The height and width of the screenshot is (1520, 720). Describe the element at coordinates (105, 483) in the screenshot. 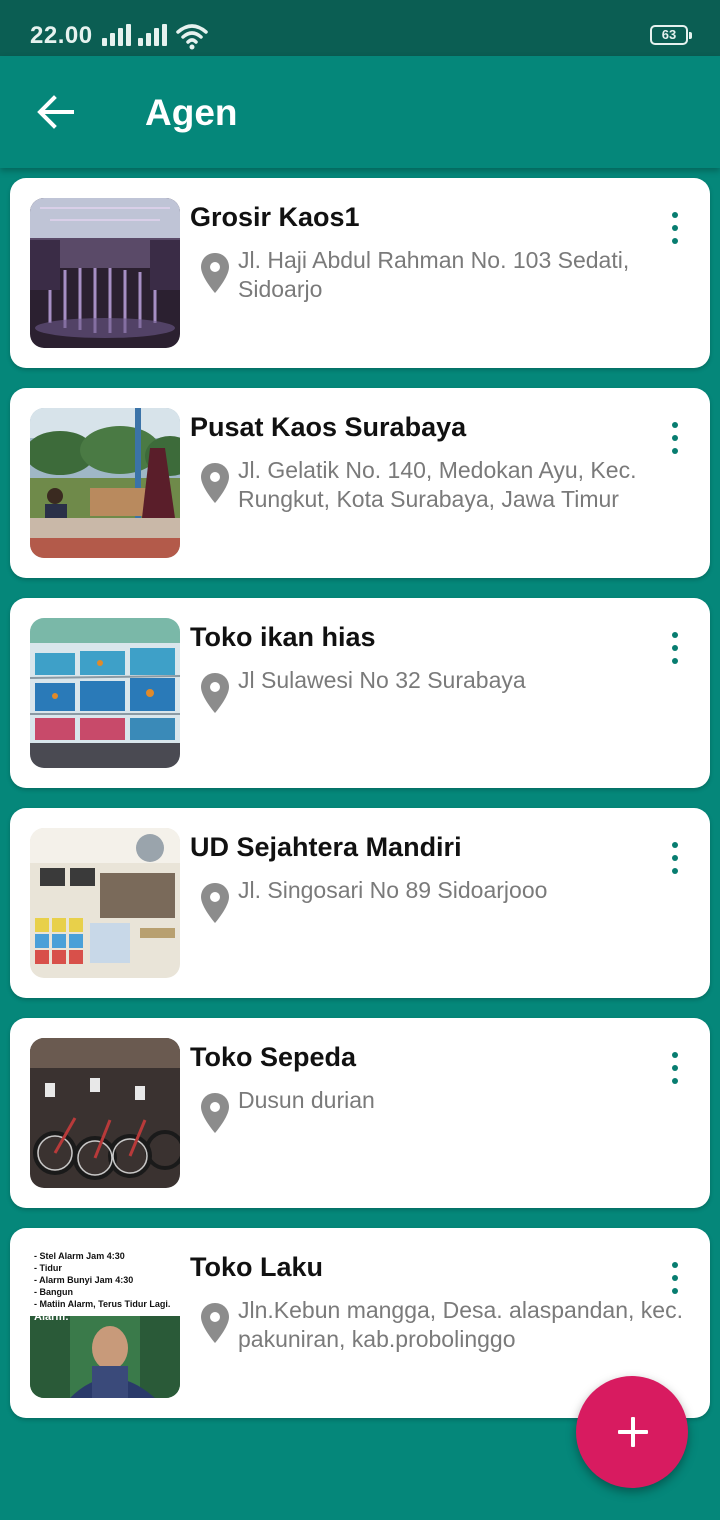

I see `outdoor-stall-photo` at that location.